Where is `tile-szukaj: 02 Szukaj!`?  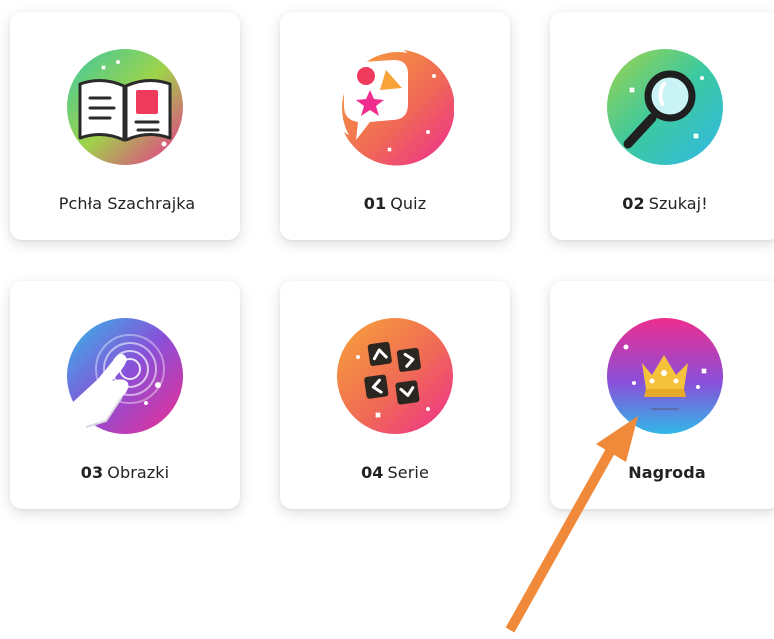 tile-szukaj: 02 Szukaj! is located at coordinates (662, 126).